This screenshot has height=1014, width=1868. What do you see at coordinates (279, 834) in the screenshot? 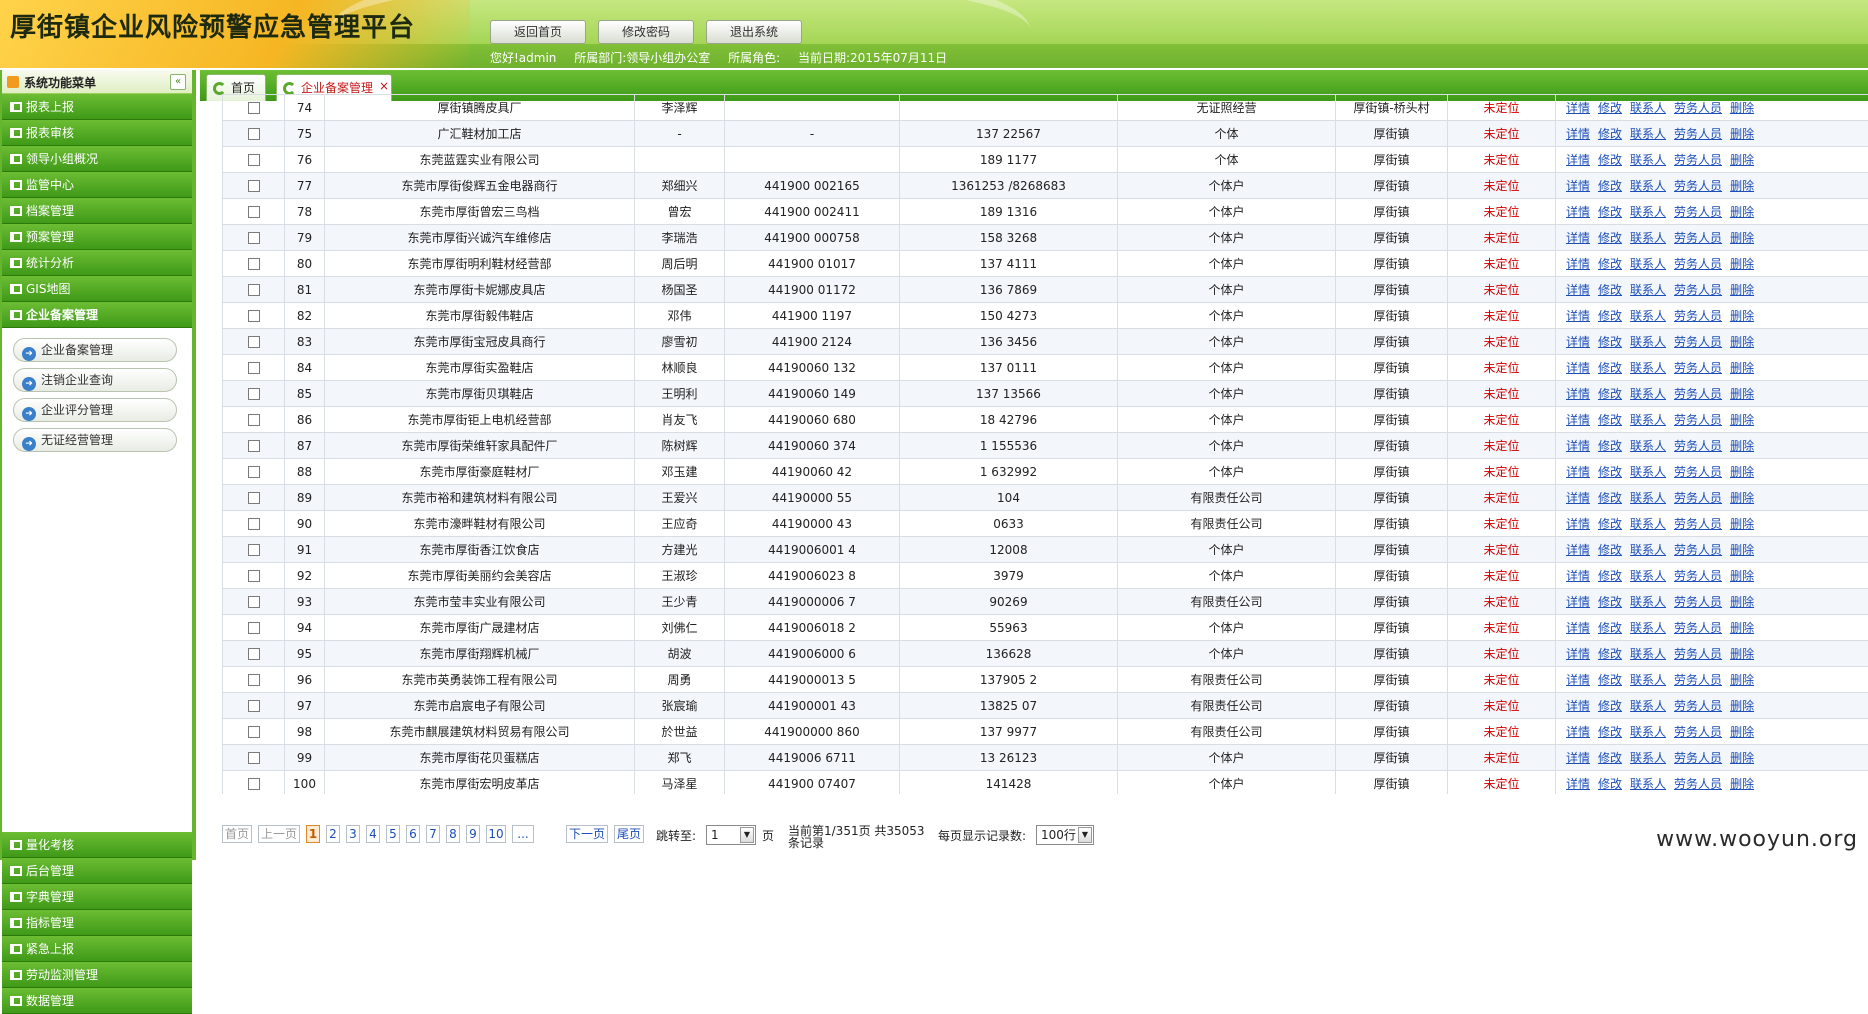
I see `prev-page-button: 上一页` at bounding box center [279, 834].